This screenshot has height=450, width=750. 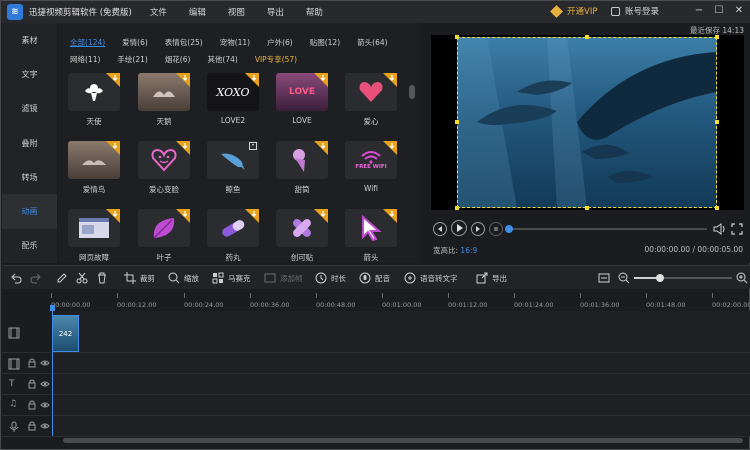 I want to click on redo-icon, so click(x=36, y=278).